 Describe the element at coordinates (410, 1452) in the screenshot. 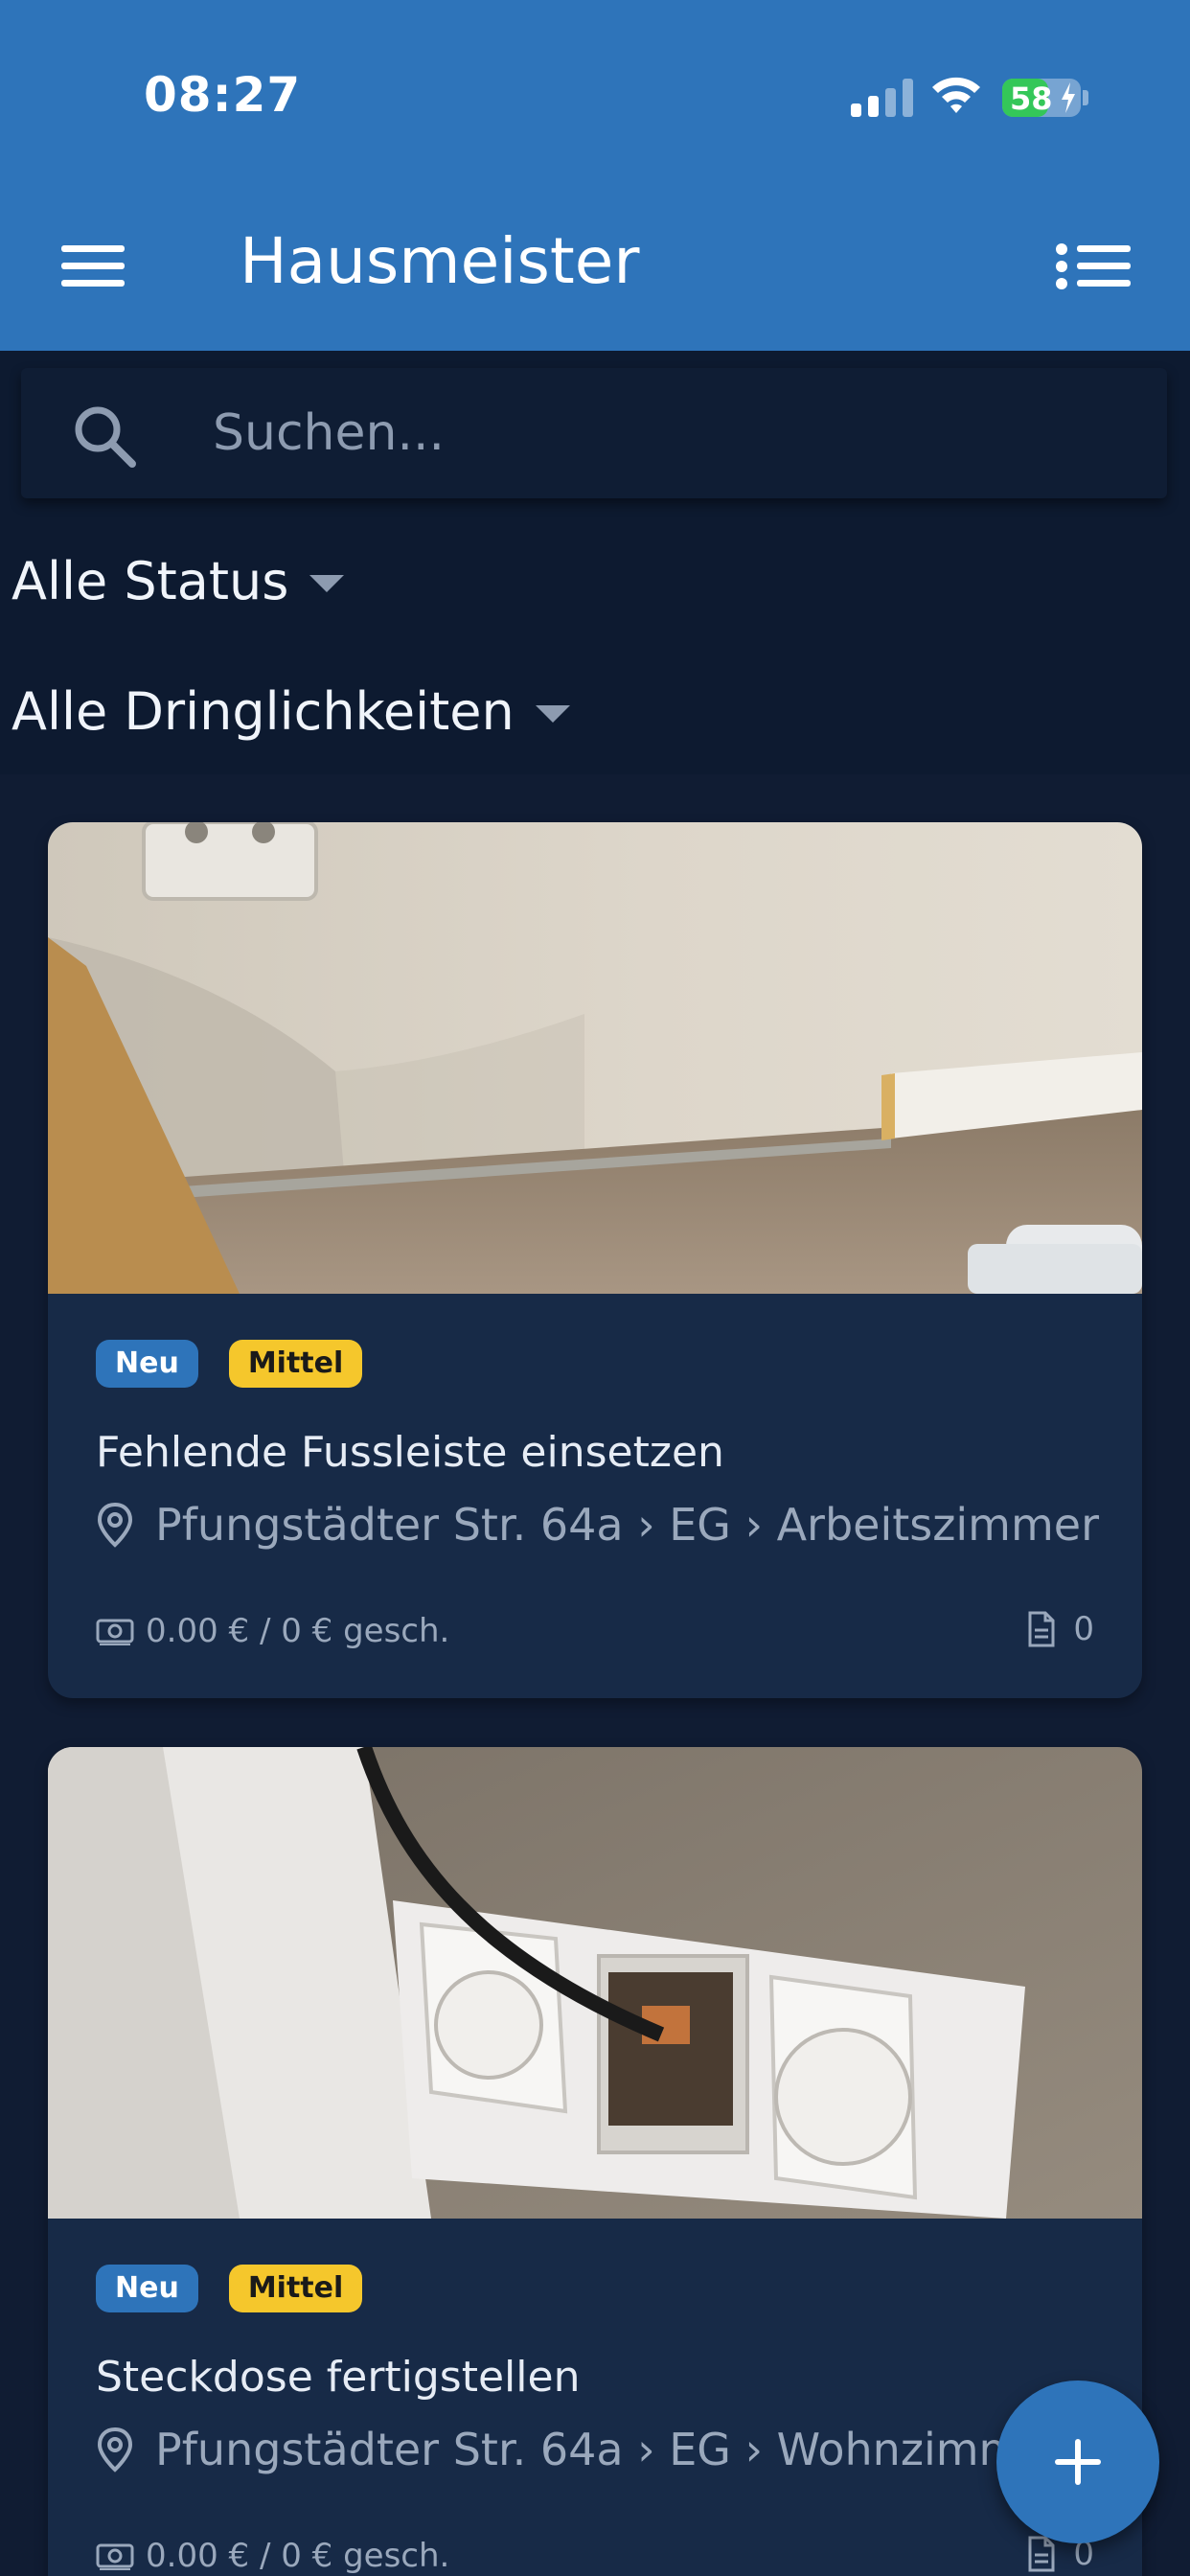

I see `task-title: Fehlende Fussleiste einsetzen` at that location.